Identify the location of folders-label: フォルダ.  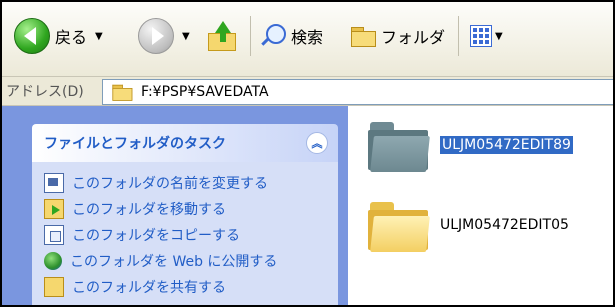
(413, 37).